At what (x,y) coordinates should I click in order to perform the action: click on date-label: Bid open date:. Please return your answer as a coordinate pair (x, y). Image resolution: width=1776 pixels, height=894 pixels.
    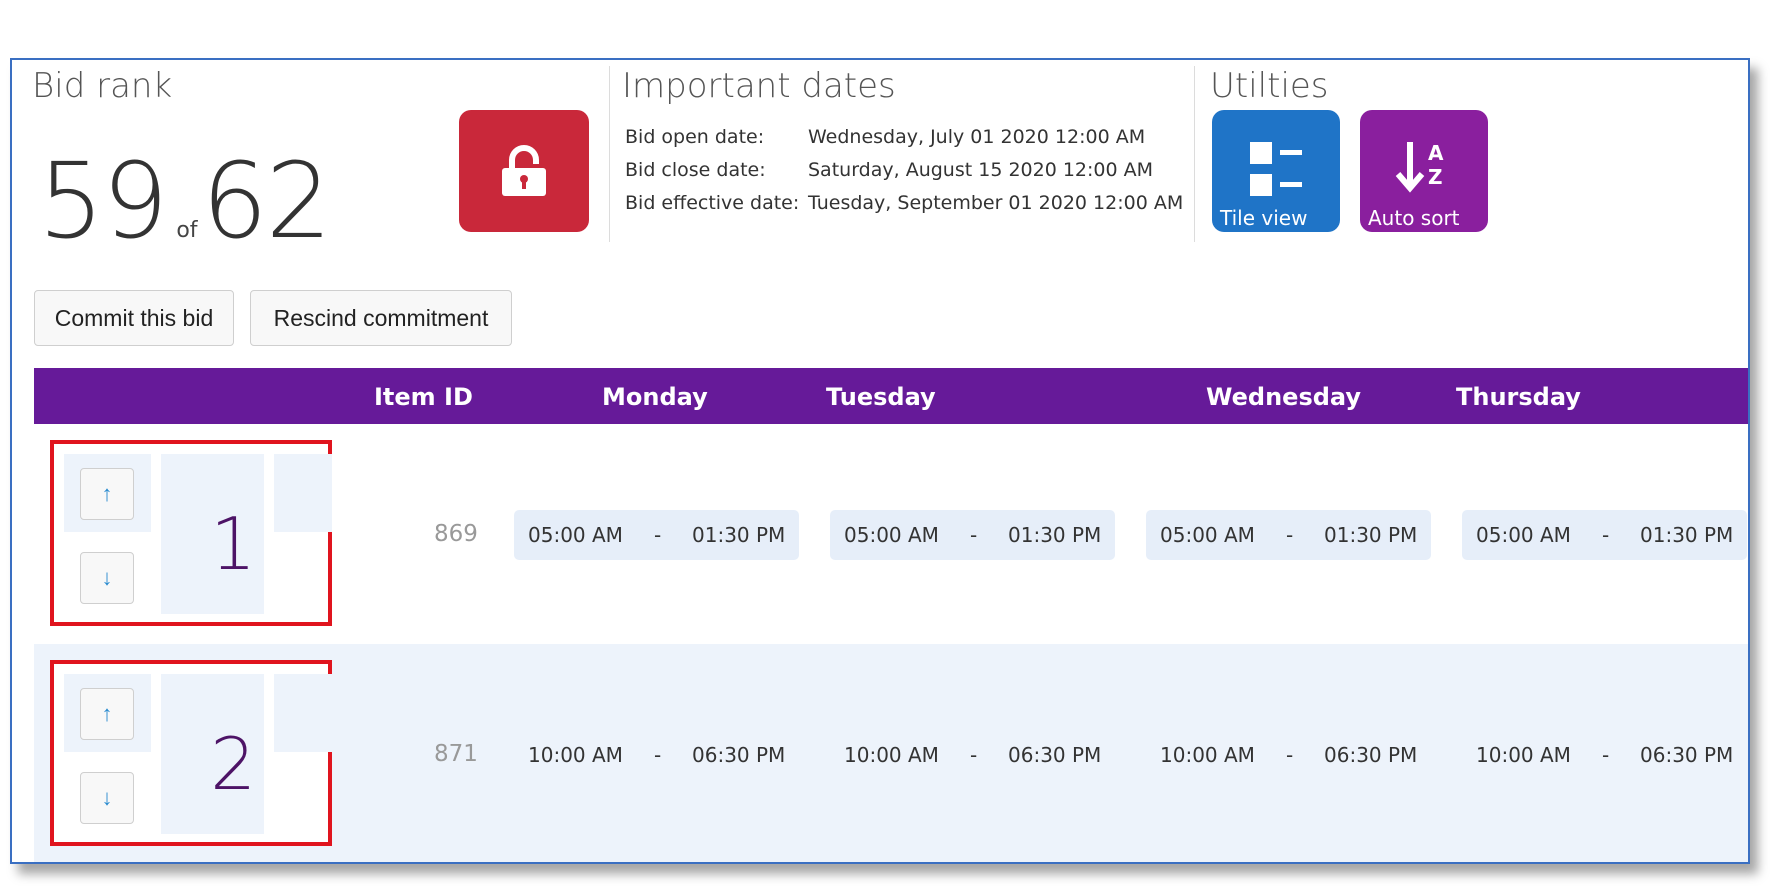
    Looking at the image, I should click on (695, 137).